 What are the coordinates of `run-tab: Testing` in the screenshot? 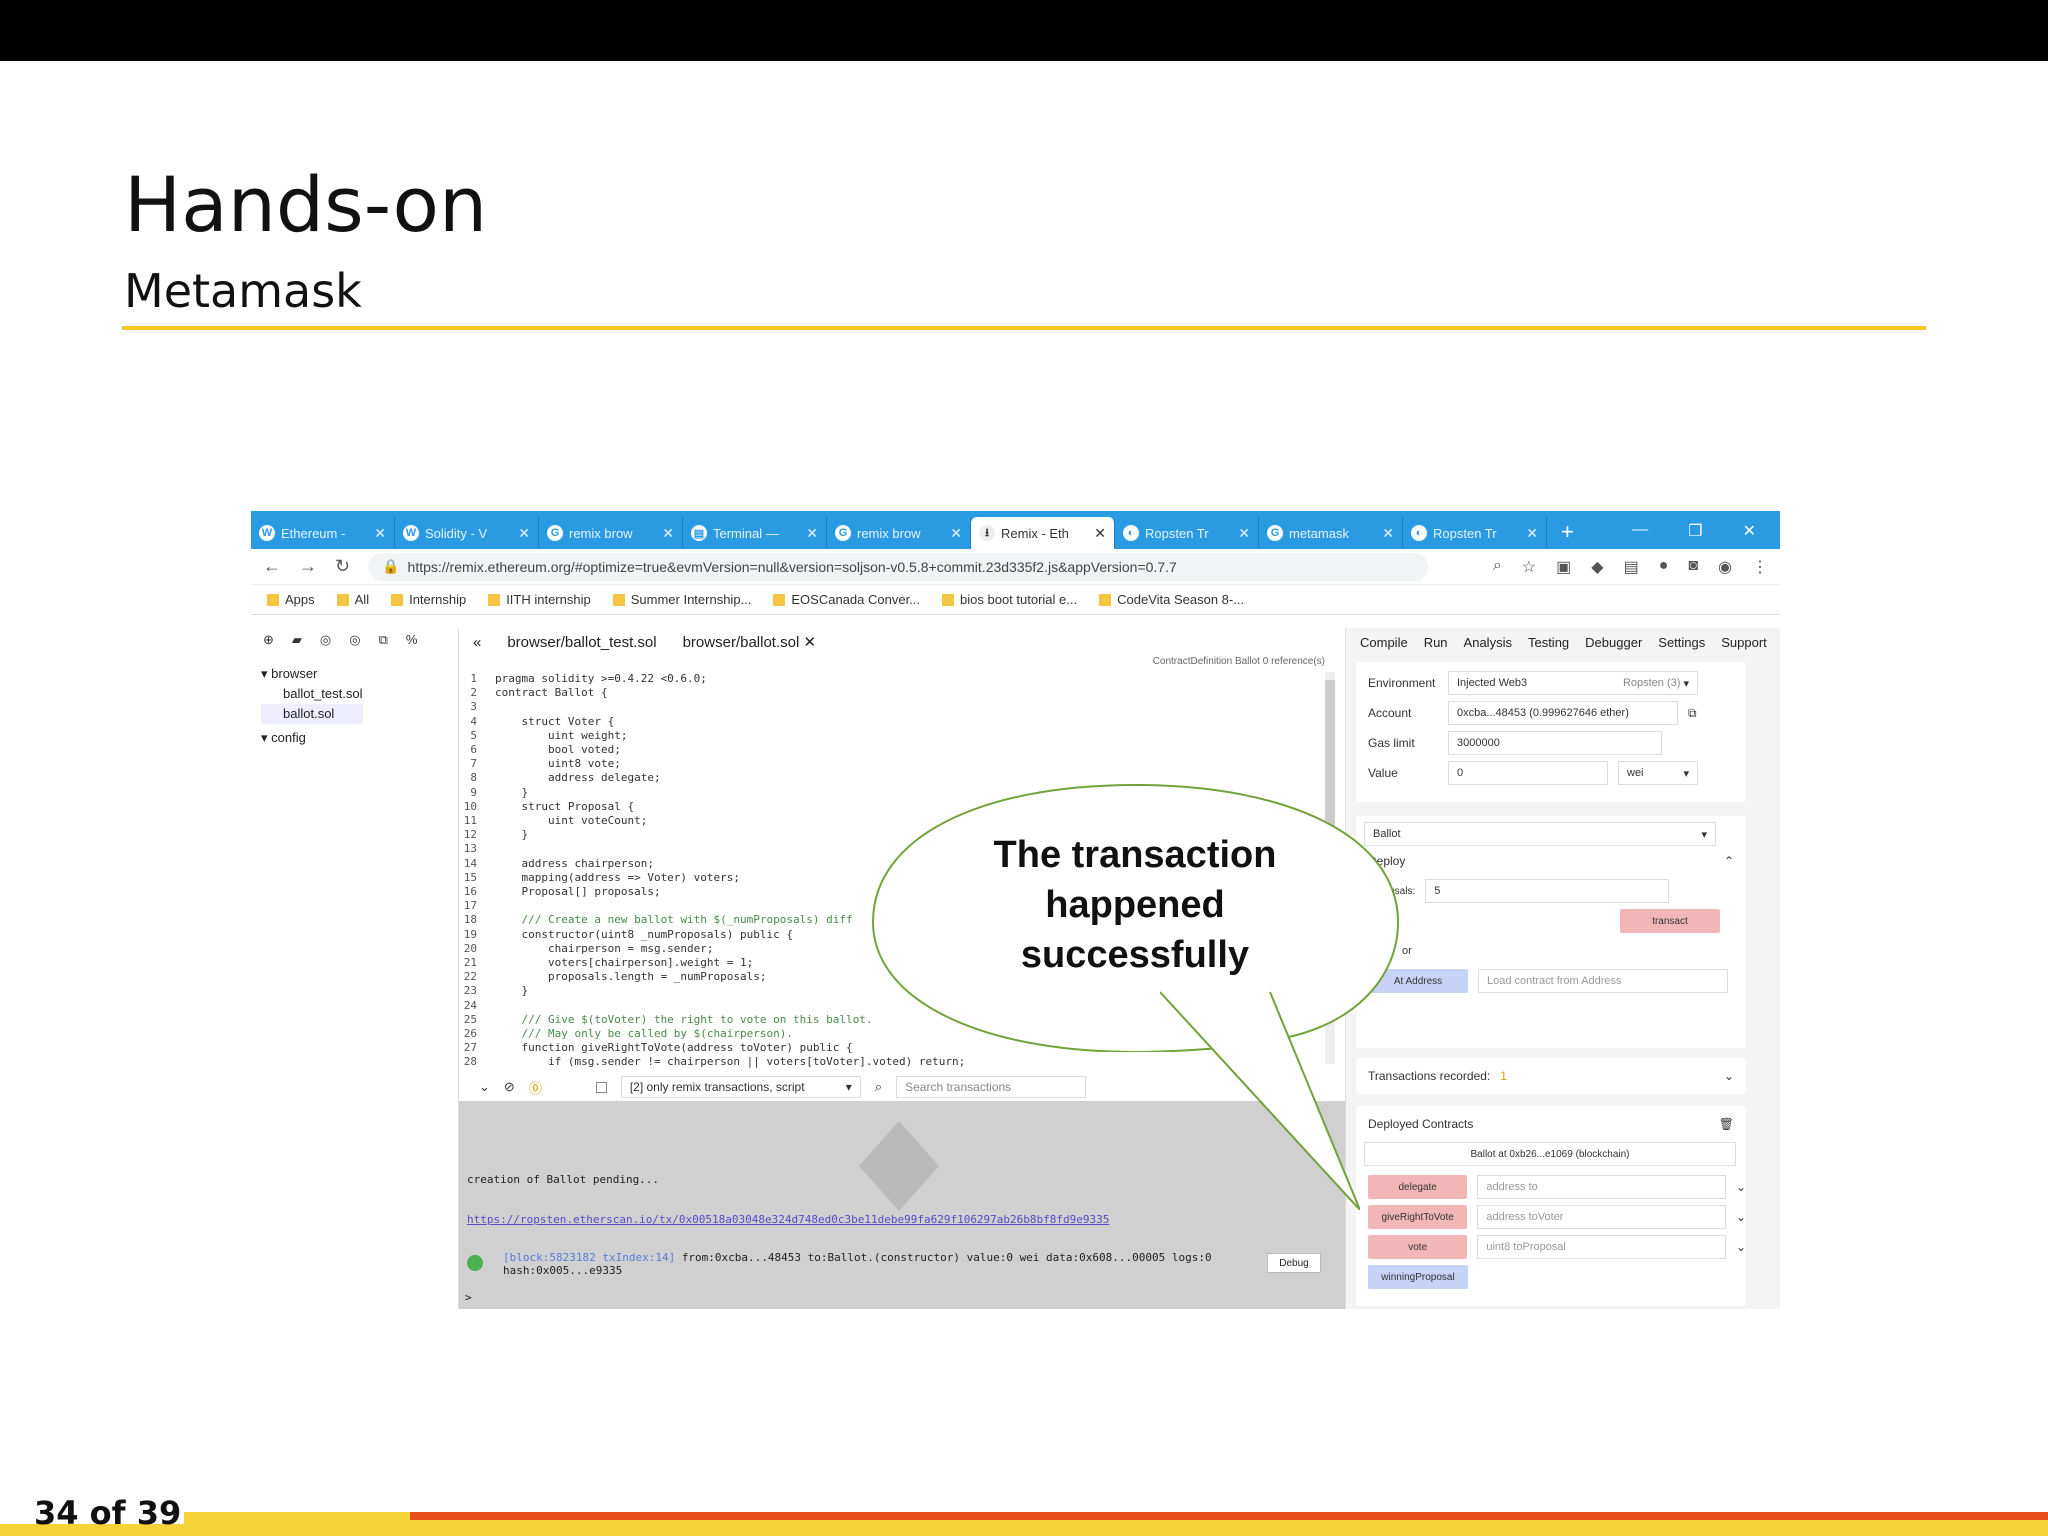 It's located at (1548, 642).